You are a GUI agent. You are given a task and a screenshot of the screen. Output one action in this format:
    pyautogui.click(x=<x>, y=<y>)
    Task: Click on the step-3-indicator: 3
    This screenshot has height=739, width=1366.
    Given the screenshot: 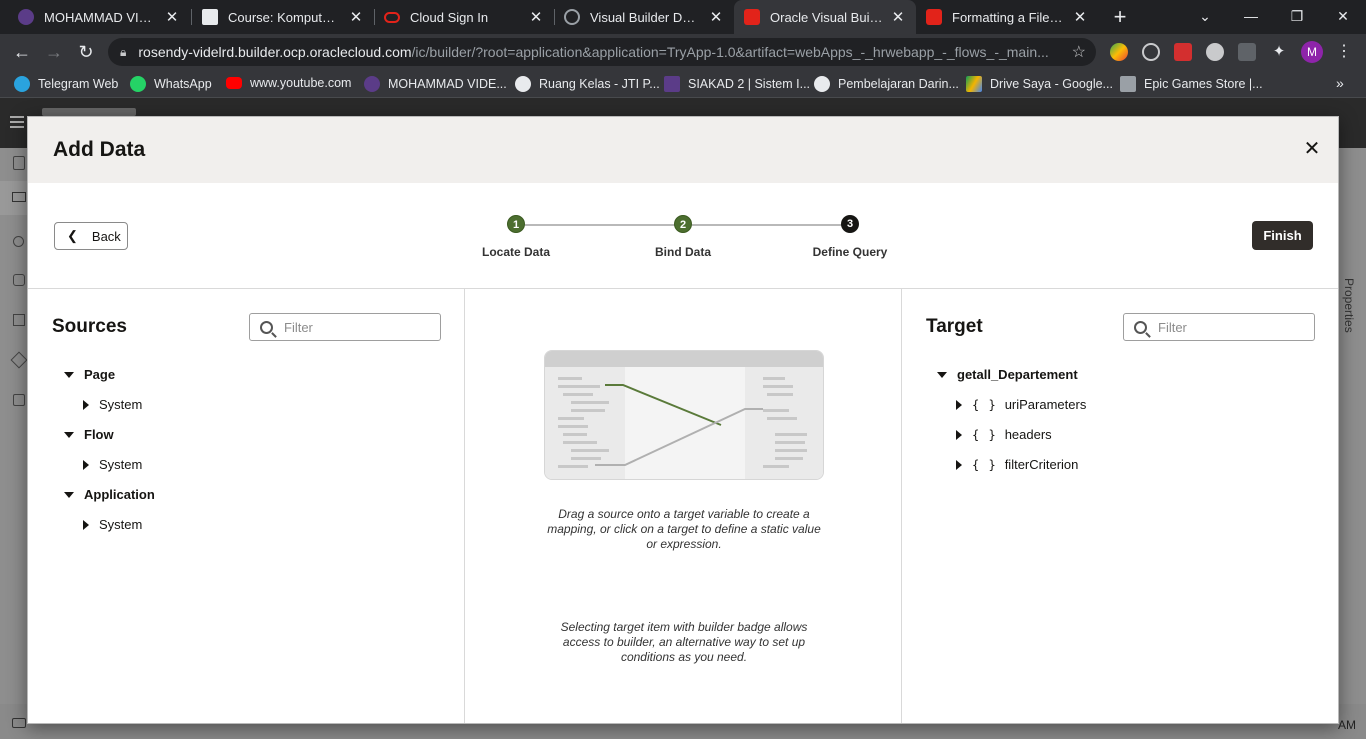 What is the action you would take?
    pyautogui.click(x=850, y=224)
    